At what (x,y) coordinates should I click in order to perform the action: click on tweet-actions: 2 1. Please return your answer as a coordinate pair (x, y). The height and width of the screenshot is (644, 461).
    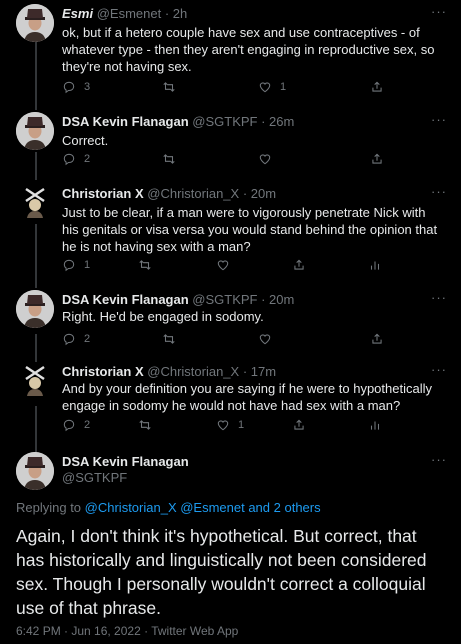
    Looking at the image, I should click on (257, 426).